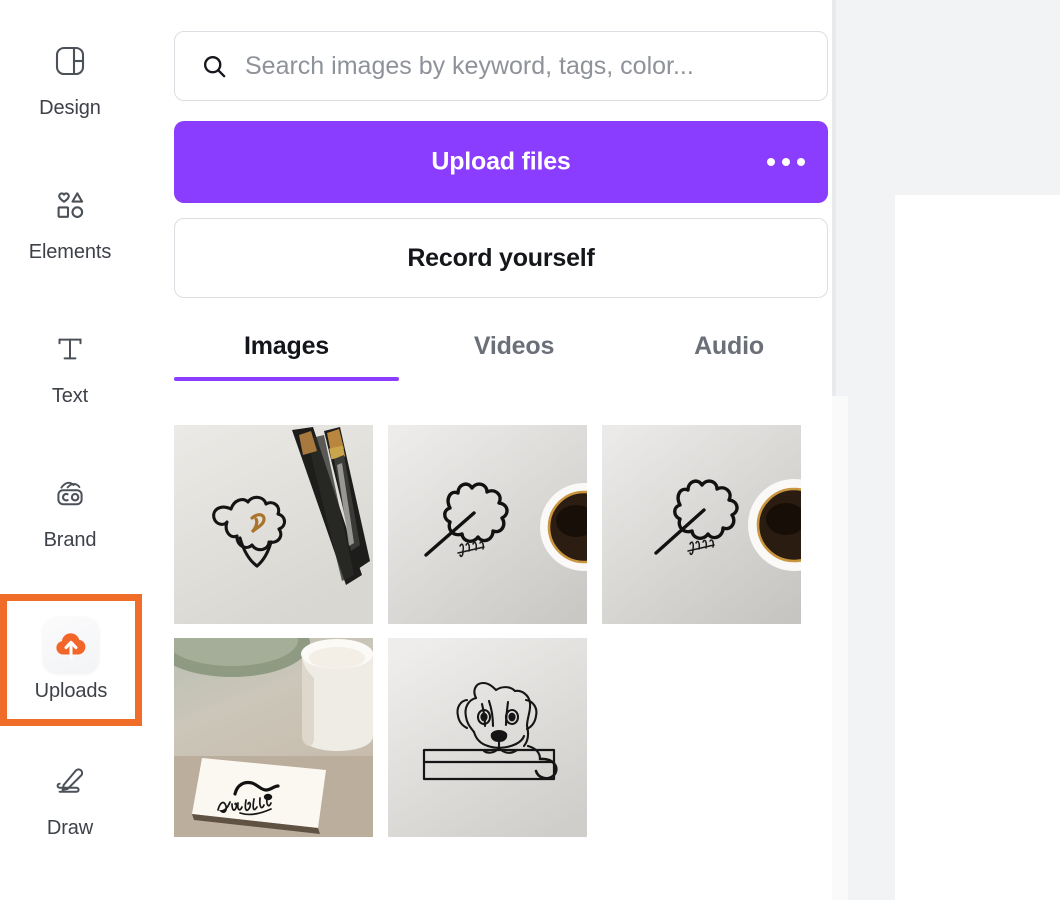  I want to click on upload-files-button: Upload files, so click(501, 162).